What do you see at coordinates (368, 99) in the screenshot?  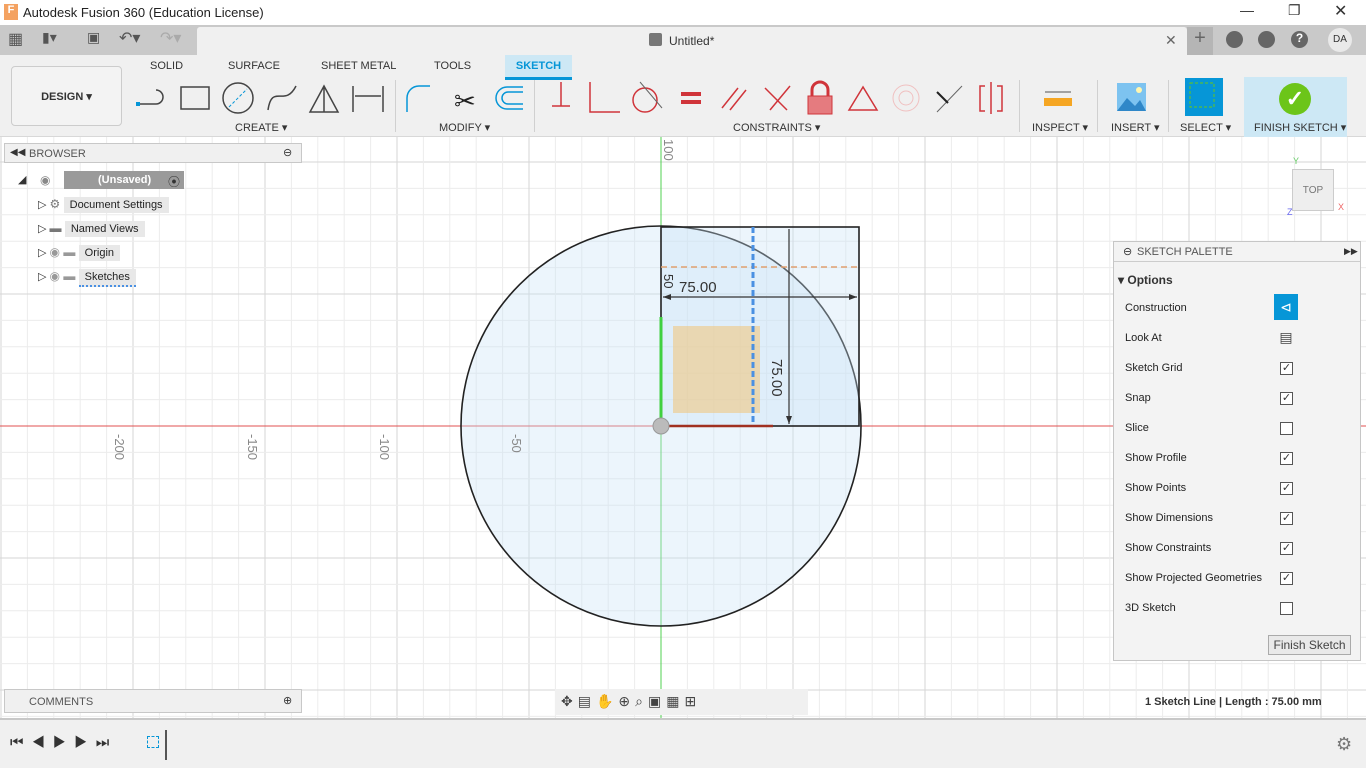 I see `dimension-tool-icon` at bounding box center [368, 99].